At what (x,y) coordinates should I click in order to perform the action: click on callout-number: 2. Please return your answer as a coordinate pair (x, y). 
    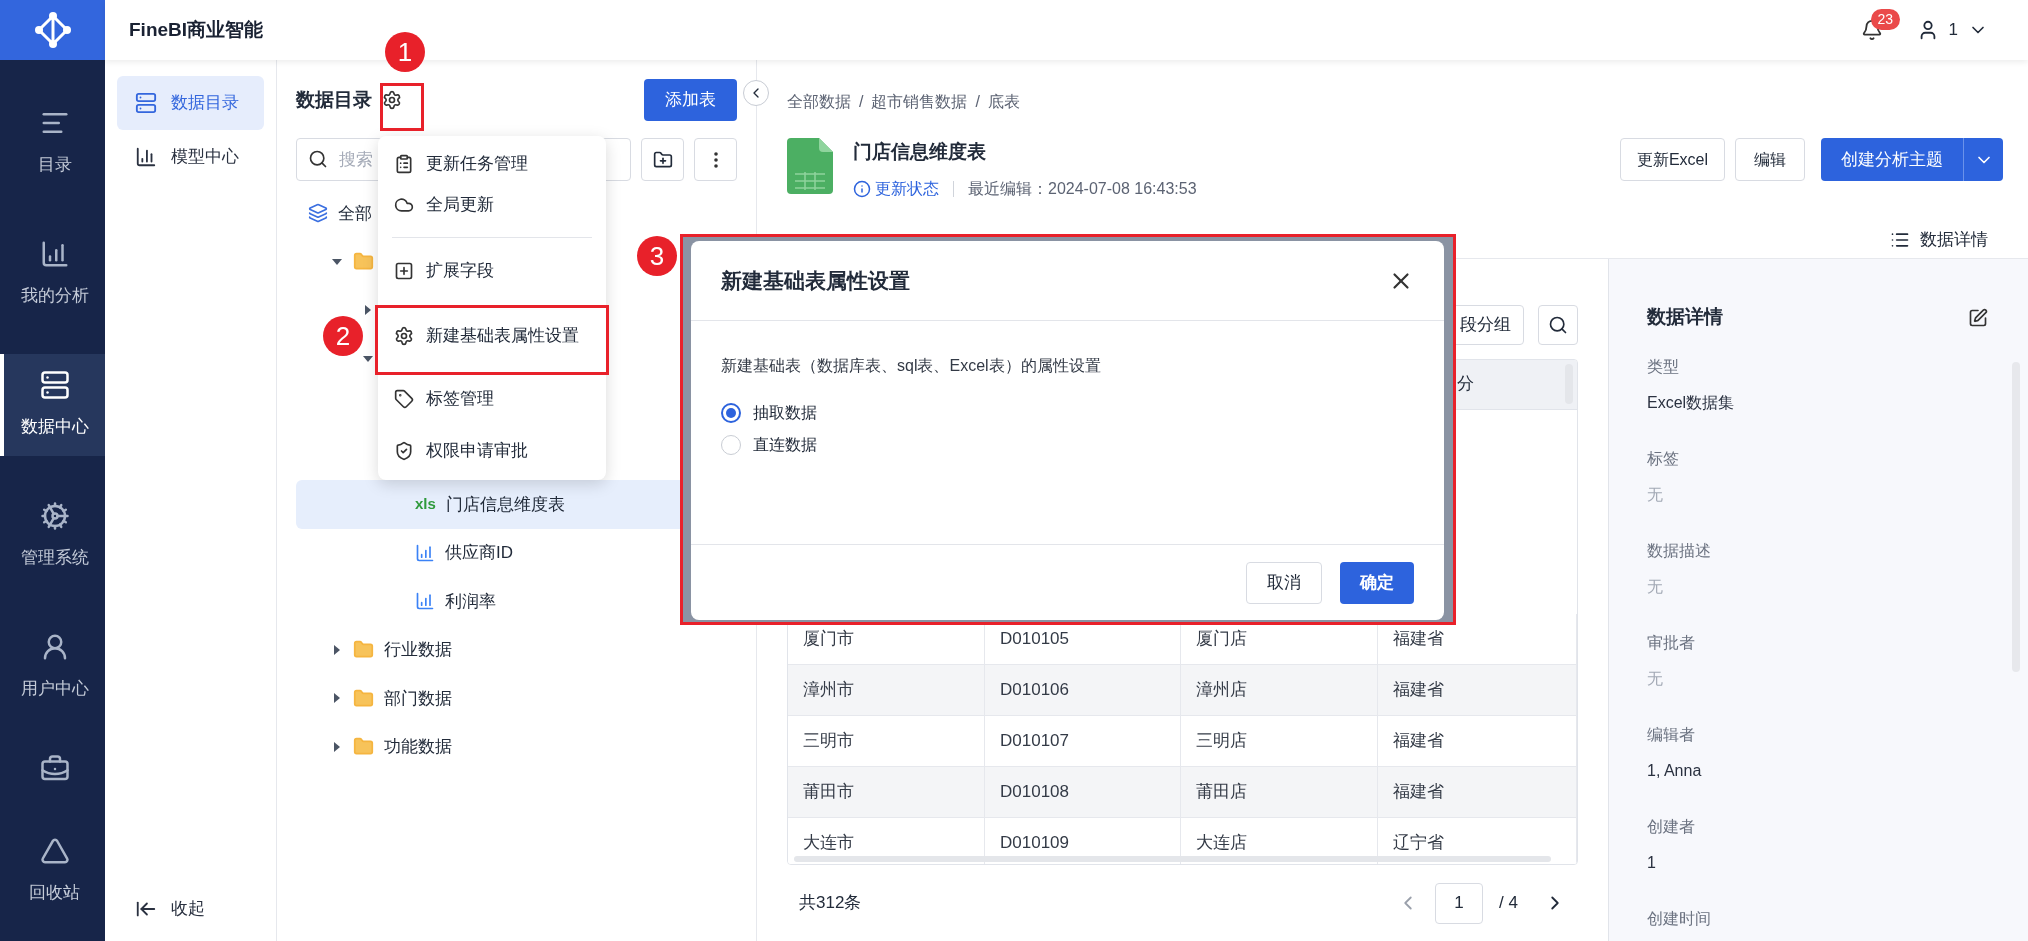
    Looking at the image, I should click on (343, 336).